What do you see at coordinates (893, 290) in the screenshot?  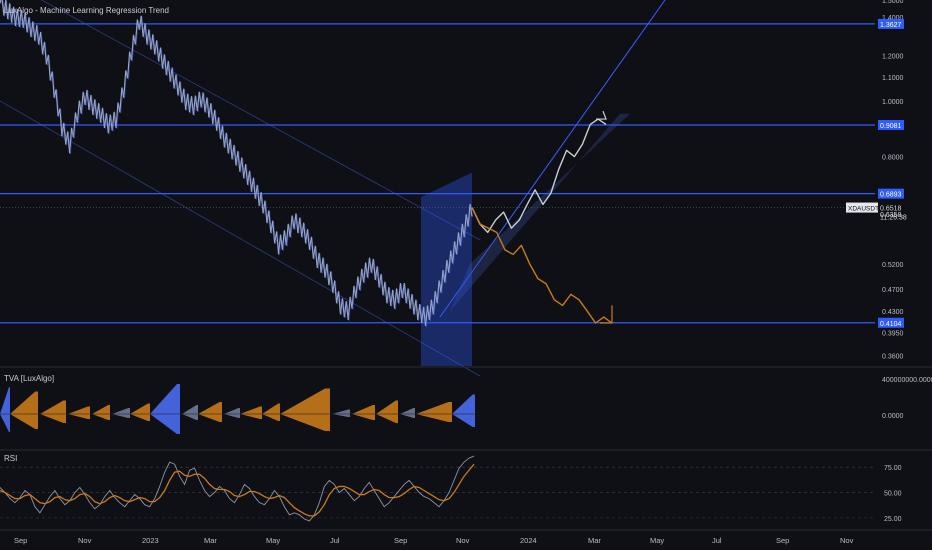 I see `price-axis-tick: 0.4700` at bounding box center [893, 290].